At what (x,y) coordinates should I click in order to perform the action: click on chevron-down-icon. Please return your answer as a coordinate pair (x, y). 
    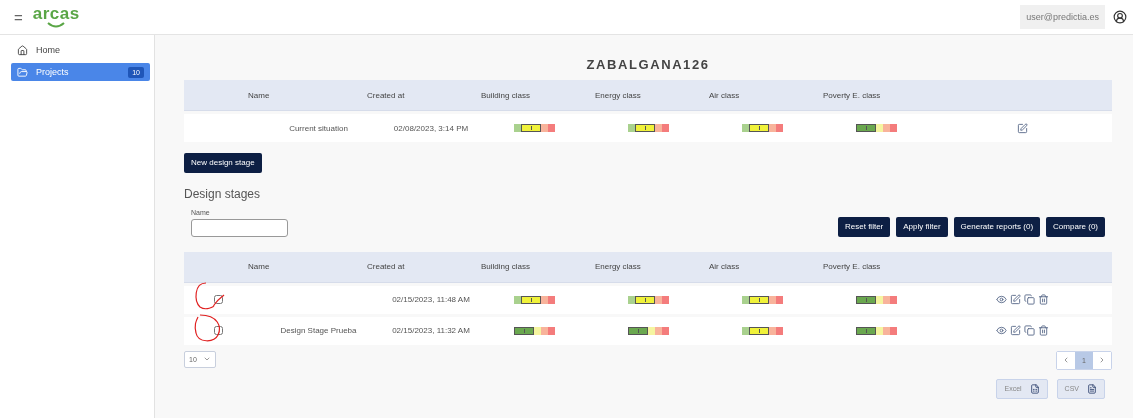
    Looking at the image, I should click on (206, 359).